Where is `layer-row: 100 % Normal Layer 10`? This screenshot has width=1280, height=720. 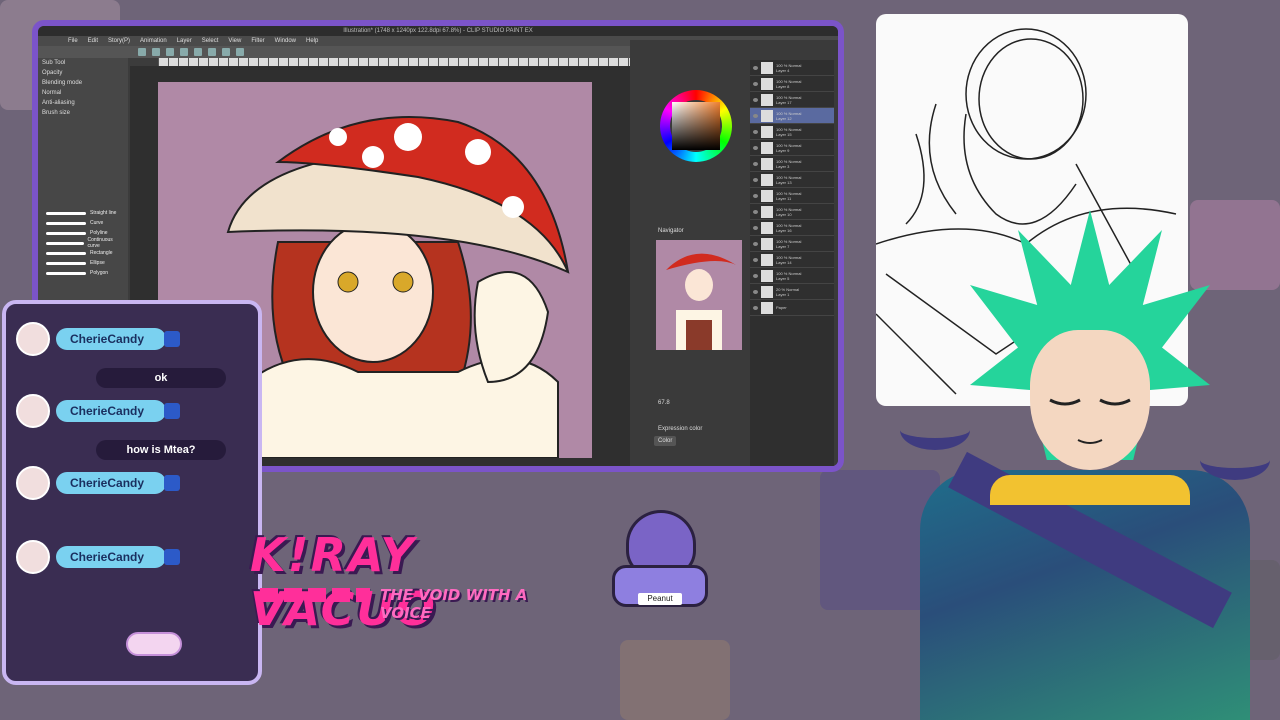
layer-row: 100 % Normal Layer 10 is located at coordinates (792, 212).